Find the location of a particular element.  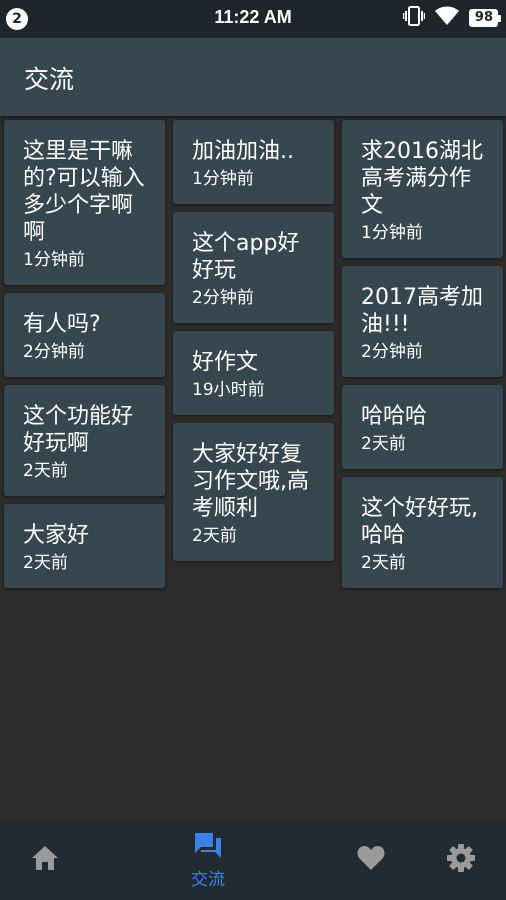

nav-settings is located at coordinates (461, 860).